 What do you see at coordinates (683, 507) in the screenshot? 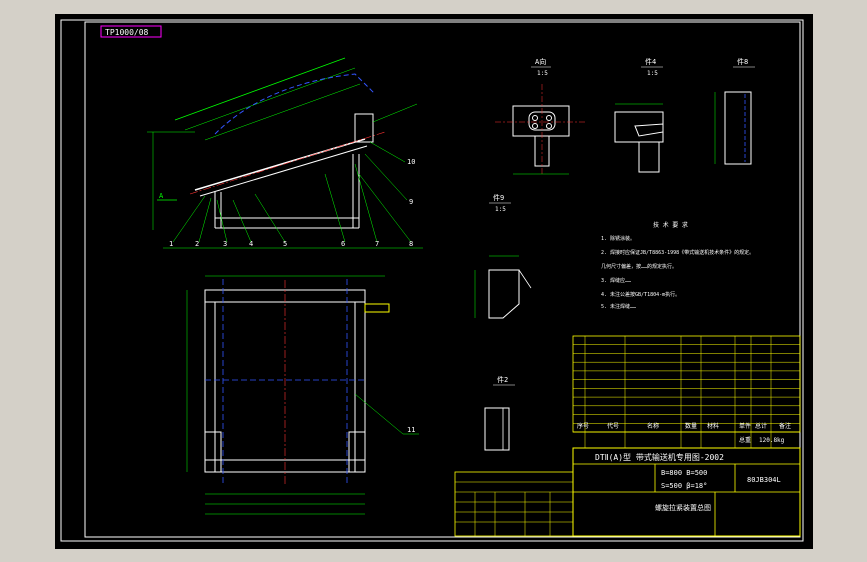
I see `part-name: 螺旋拉紧装置总图` at bounding box center [683, 507].